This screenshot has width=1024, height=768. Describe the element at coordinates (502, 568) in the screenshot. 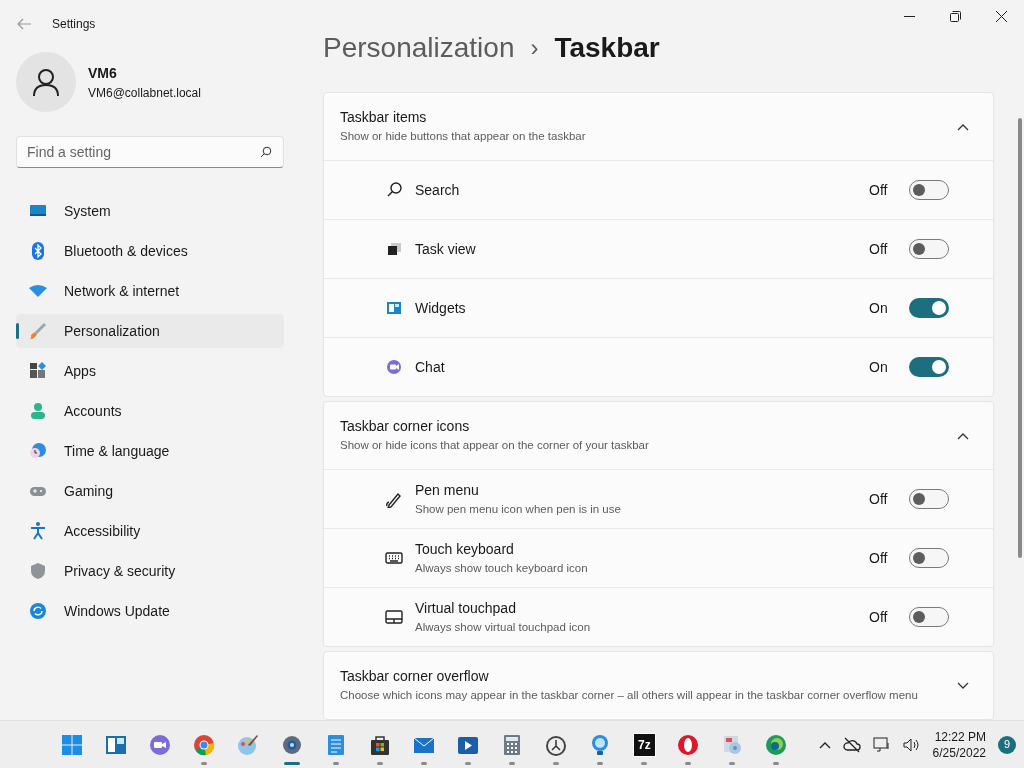

I see `setting-description: Always show touch keyboard icon` at that location.